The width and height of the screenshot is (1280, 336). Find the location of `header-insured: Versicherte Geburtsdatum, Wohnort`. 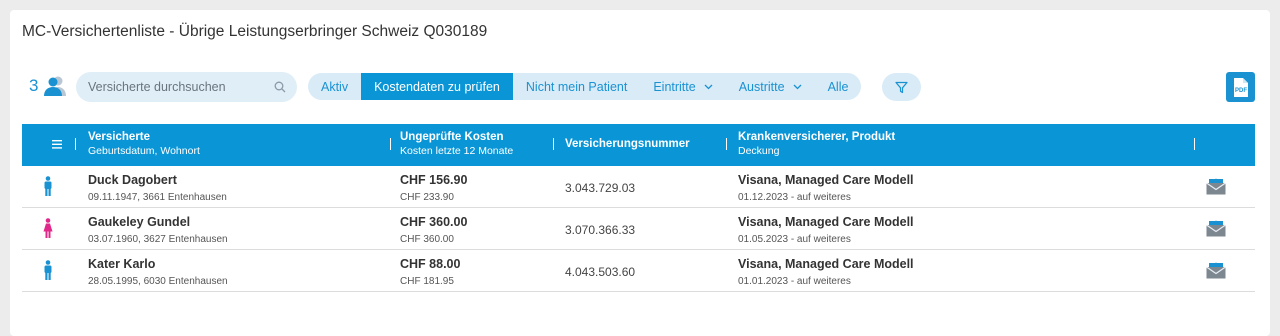

header-insured: Versicherte Geburtsdatum, Wohnort is located at coordinates (144, 144).